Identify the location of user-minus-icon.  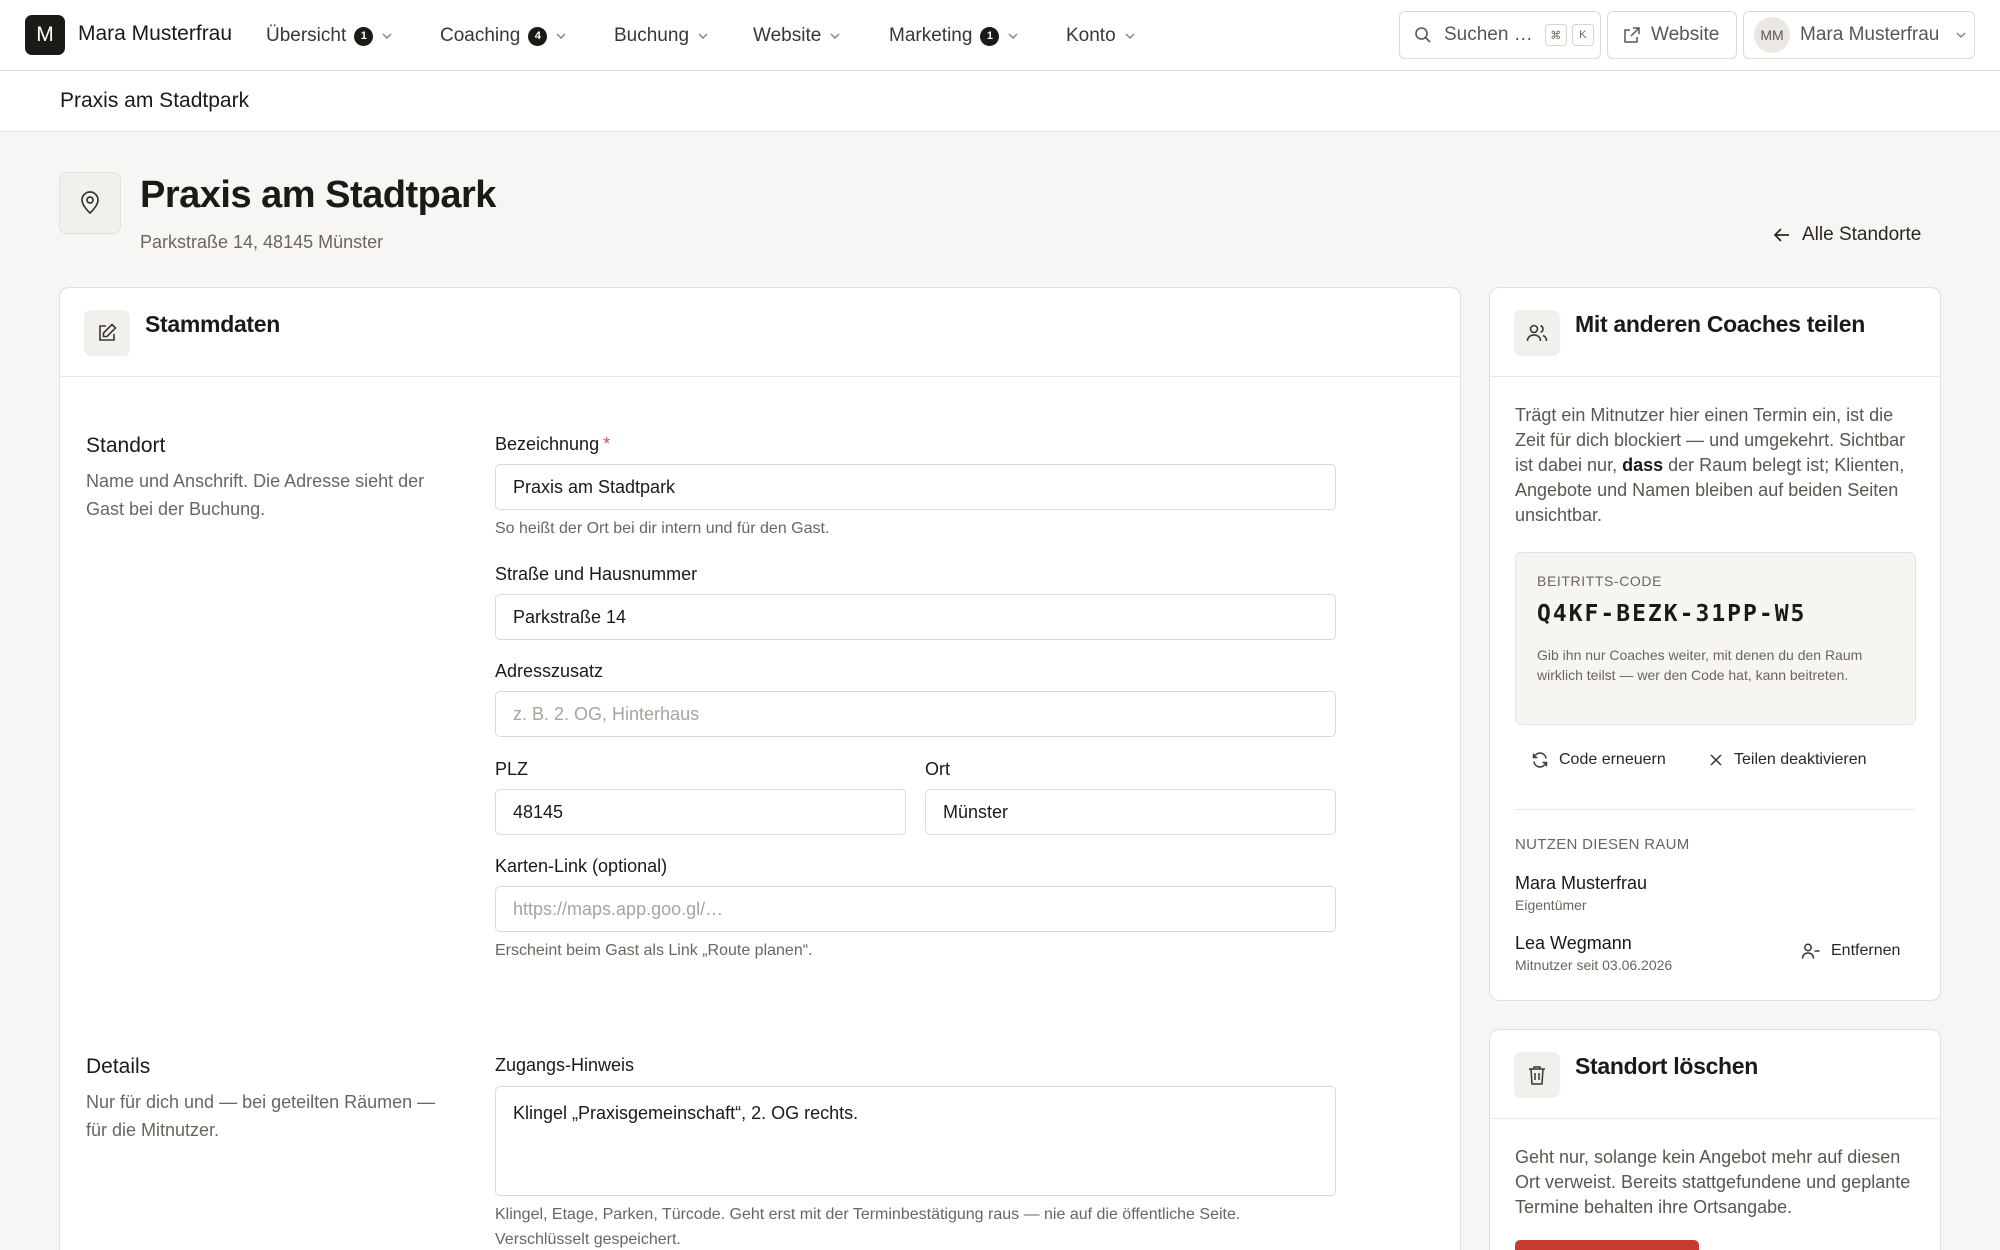
(1810, 951).